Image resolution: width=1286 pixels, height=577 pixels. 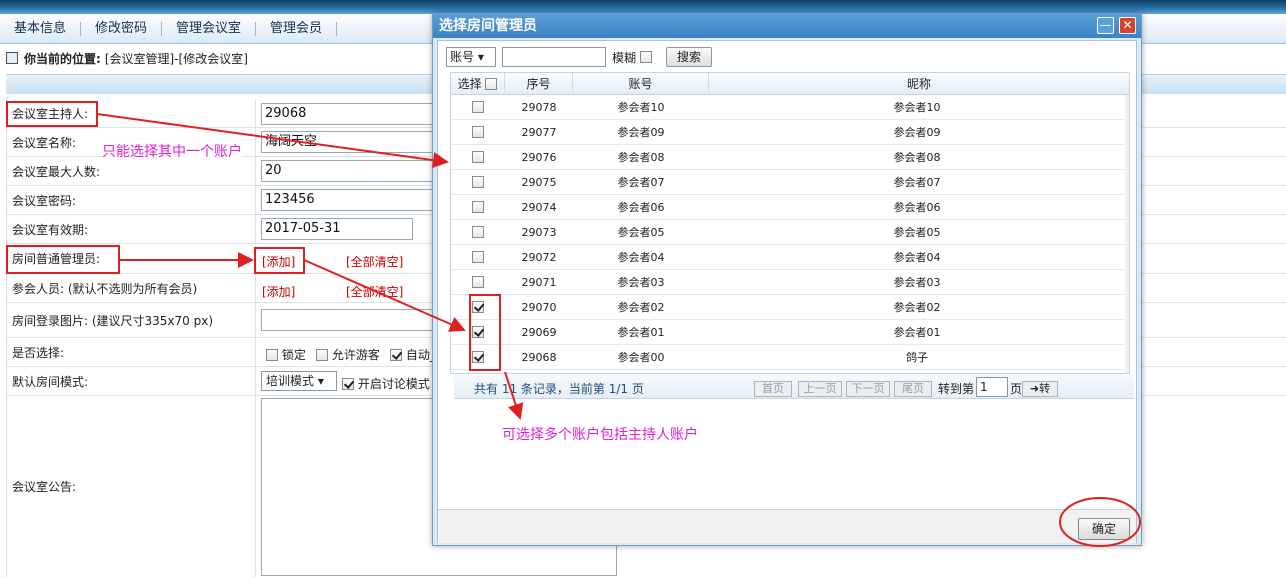 What do you see at coordinates (868, 389) in the screenshot?
I see `next-page-button: 下一页` at bounding box center [868, 389].